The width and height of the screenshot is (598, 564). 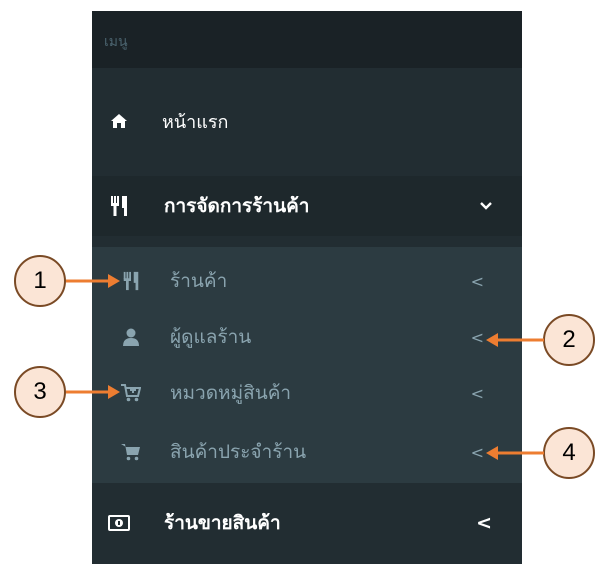 What do you see at coordinates (199, 281) in the screenshot?
I see `submenu-item-store-label: ร้านค้า` at bounding box center [199, 281].